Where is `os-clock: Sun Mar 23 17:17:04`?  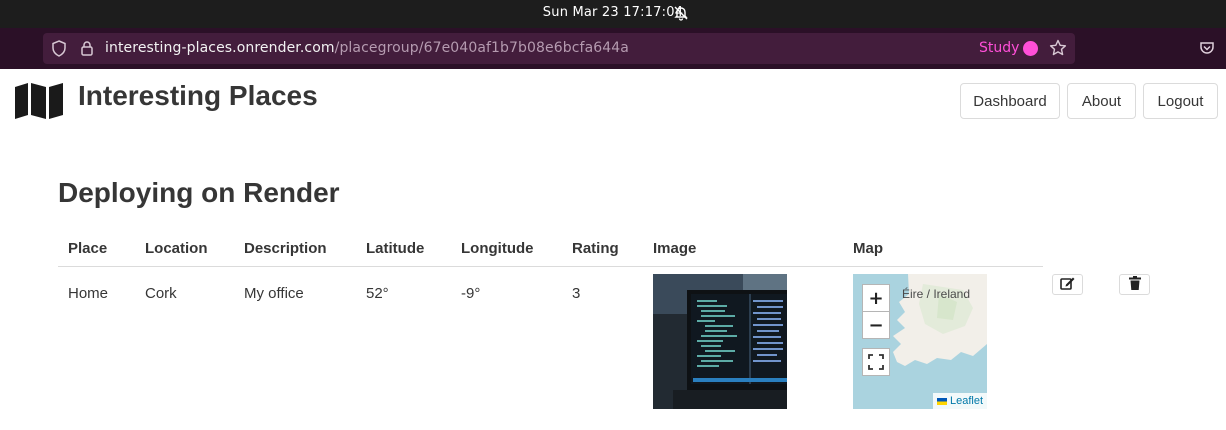 os-clock: Sun Mar 23 17:17:04 is located at coordinates (613, 13).